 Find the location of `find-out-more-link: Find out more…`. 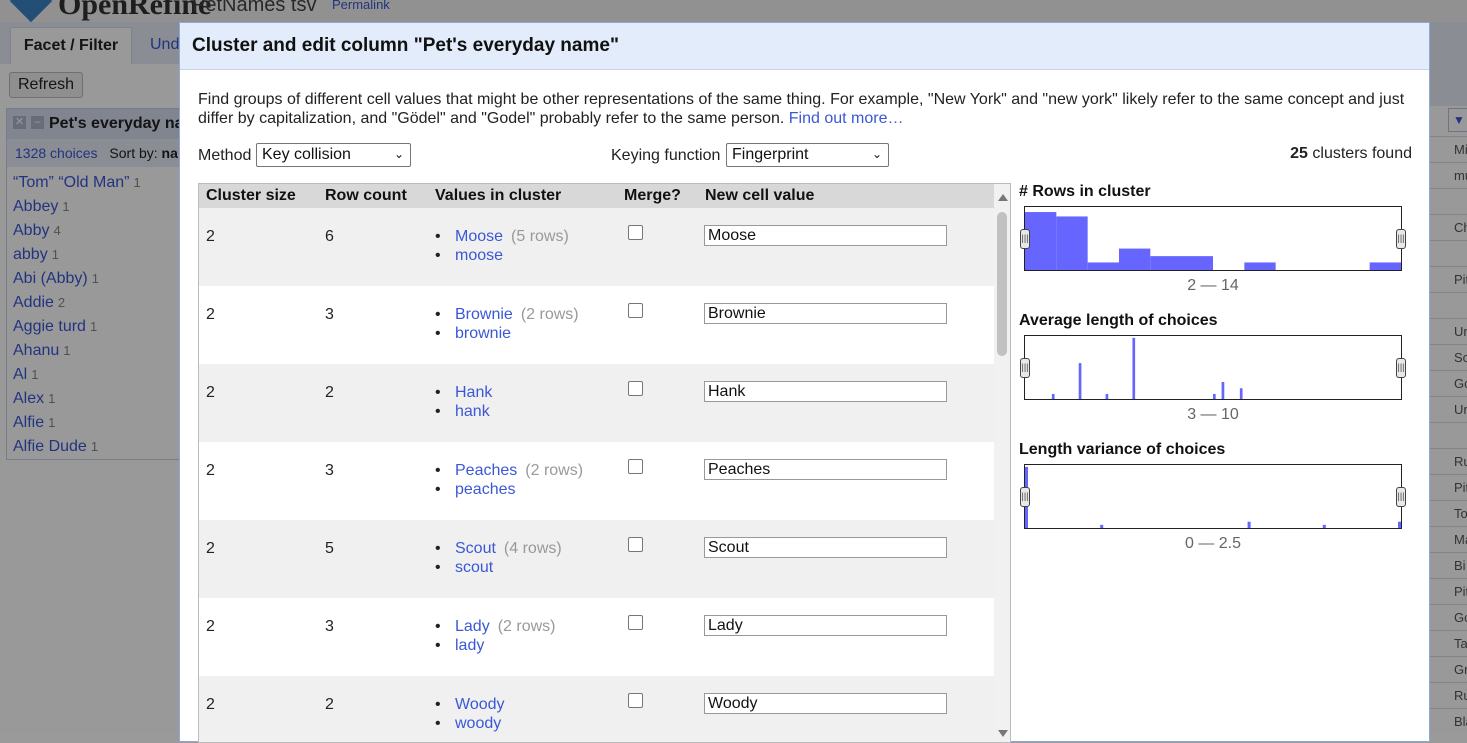

find-out-more-link: Find out more… is located at coordinates (846, 118).